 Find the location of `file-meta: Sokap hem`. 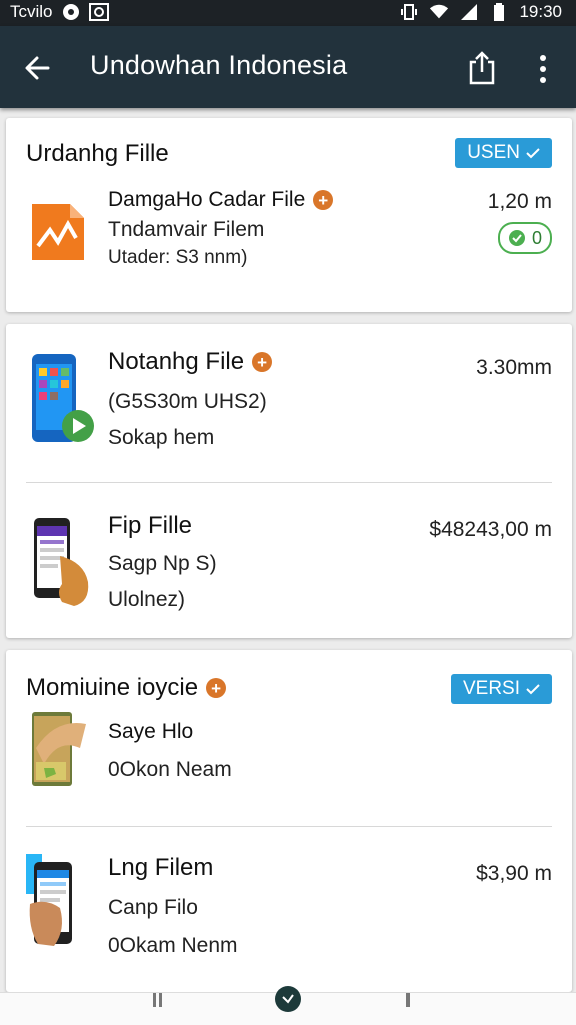

file-meta: Sokap hem is located at coordinates (161, 437).